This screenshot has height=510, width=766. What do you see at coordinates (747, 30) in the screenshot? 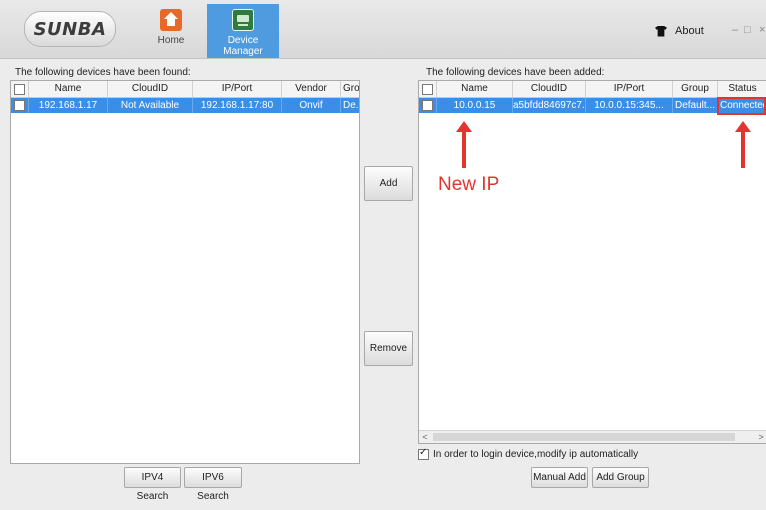
I see `maximize-button: □` at bounding box center [747, 30].